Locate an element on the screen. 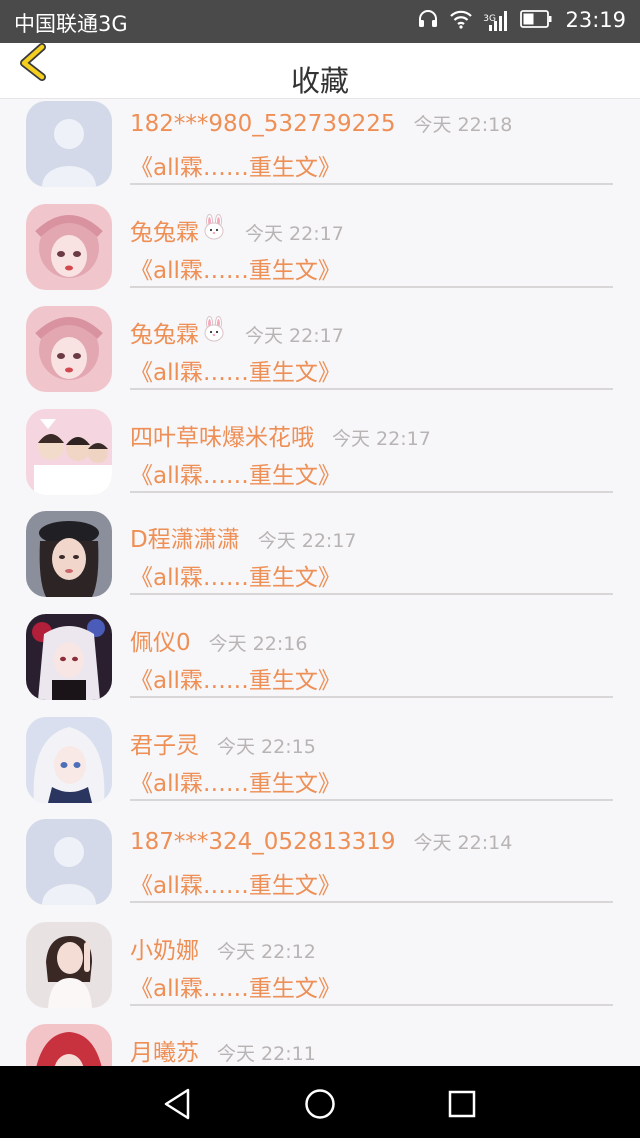 This screenshot has width=640, height=1138. username-line: 小奶娜 今天 22:12 is located at coordinates (223, 948).